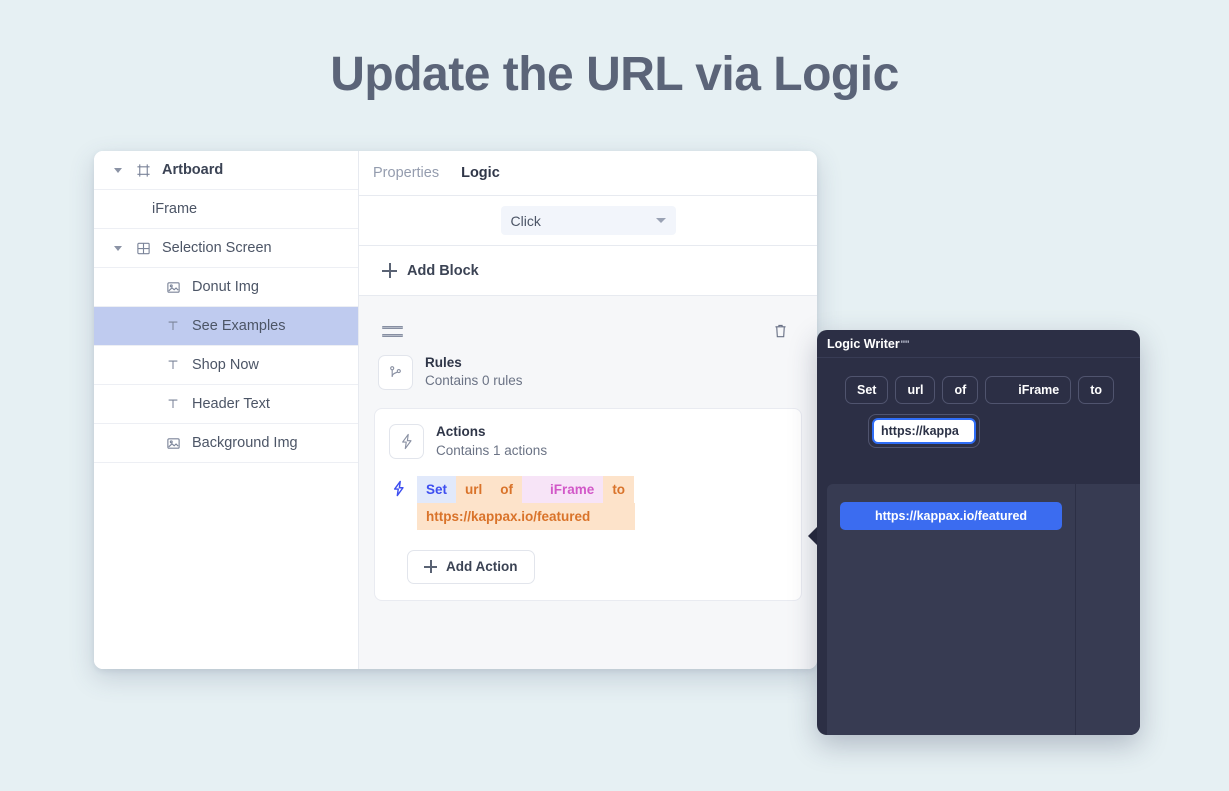 The width and height of the screenshot is (1229, 791). I want to click on url-input-wrapper: https://kappa, so click(924, 431).